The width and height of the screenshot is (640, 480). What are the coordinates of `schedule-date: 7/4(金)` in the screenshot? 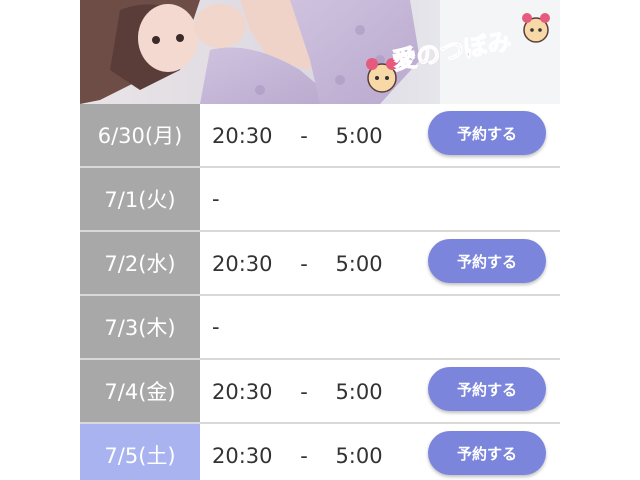 It's located at (140, 391).